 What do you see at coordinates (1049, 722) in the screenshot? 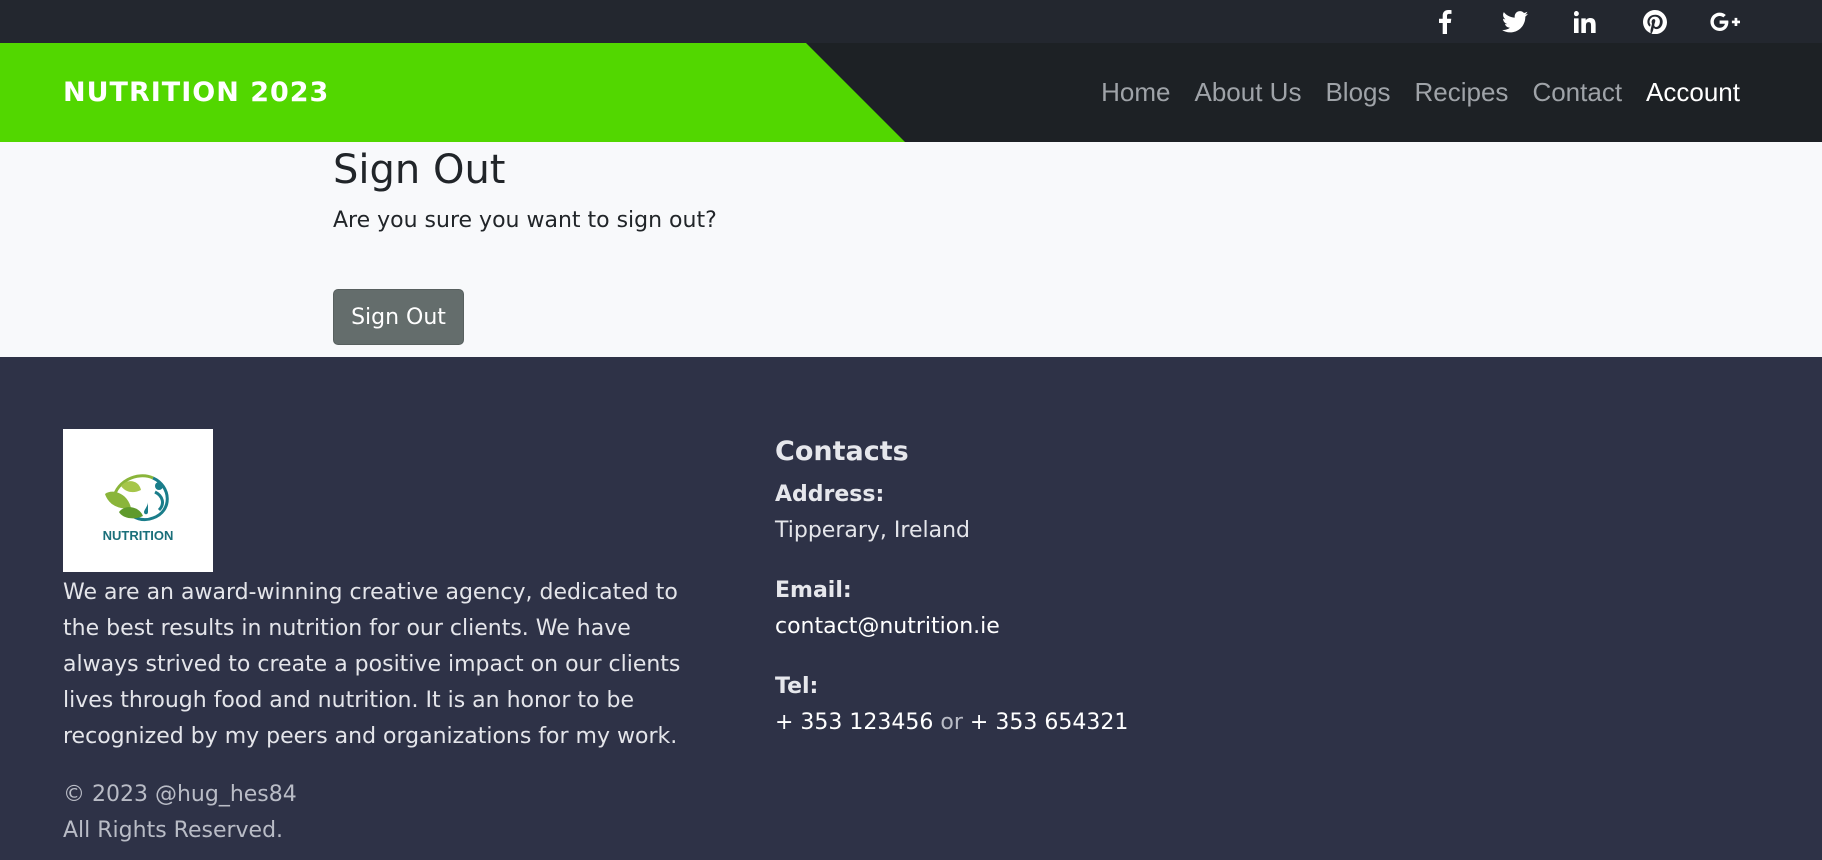
I see `tel-link-2: + 353 654321` at bounding box center [1049, 722].